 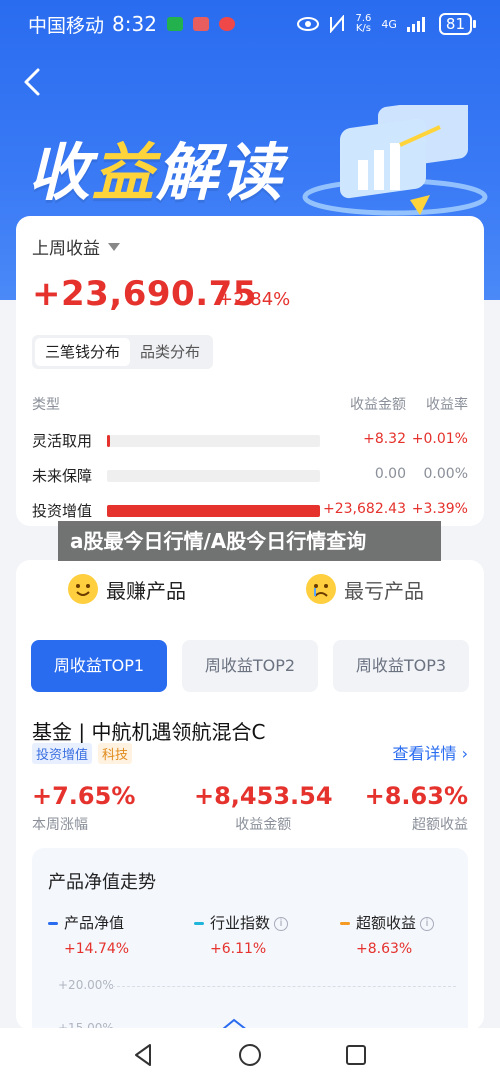 I want to click on triangle-back-icon, so click(x=143, y=1055).